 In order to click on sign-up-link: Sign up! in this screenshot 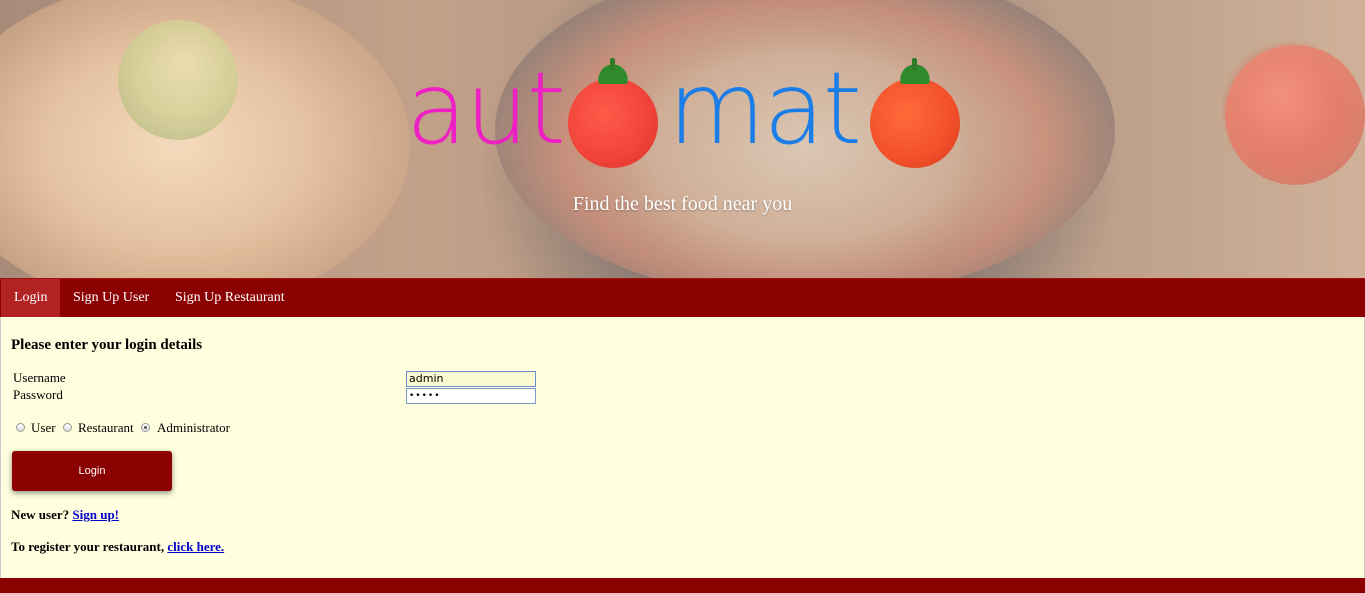, I will do `click(95, 514)`.